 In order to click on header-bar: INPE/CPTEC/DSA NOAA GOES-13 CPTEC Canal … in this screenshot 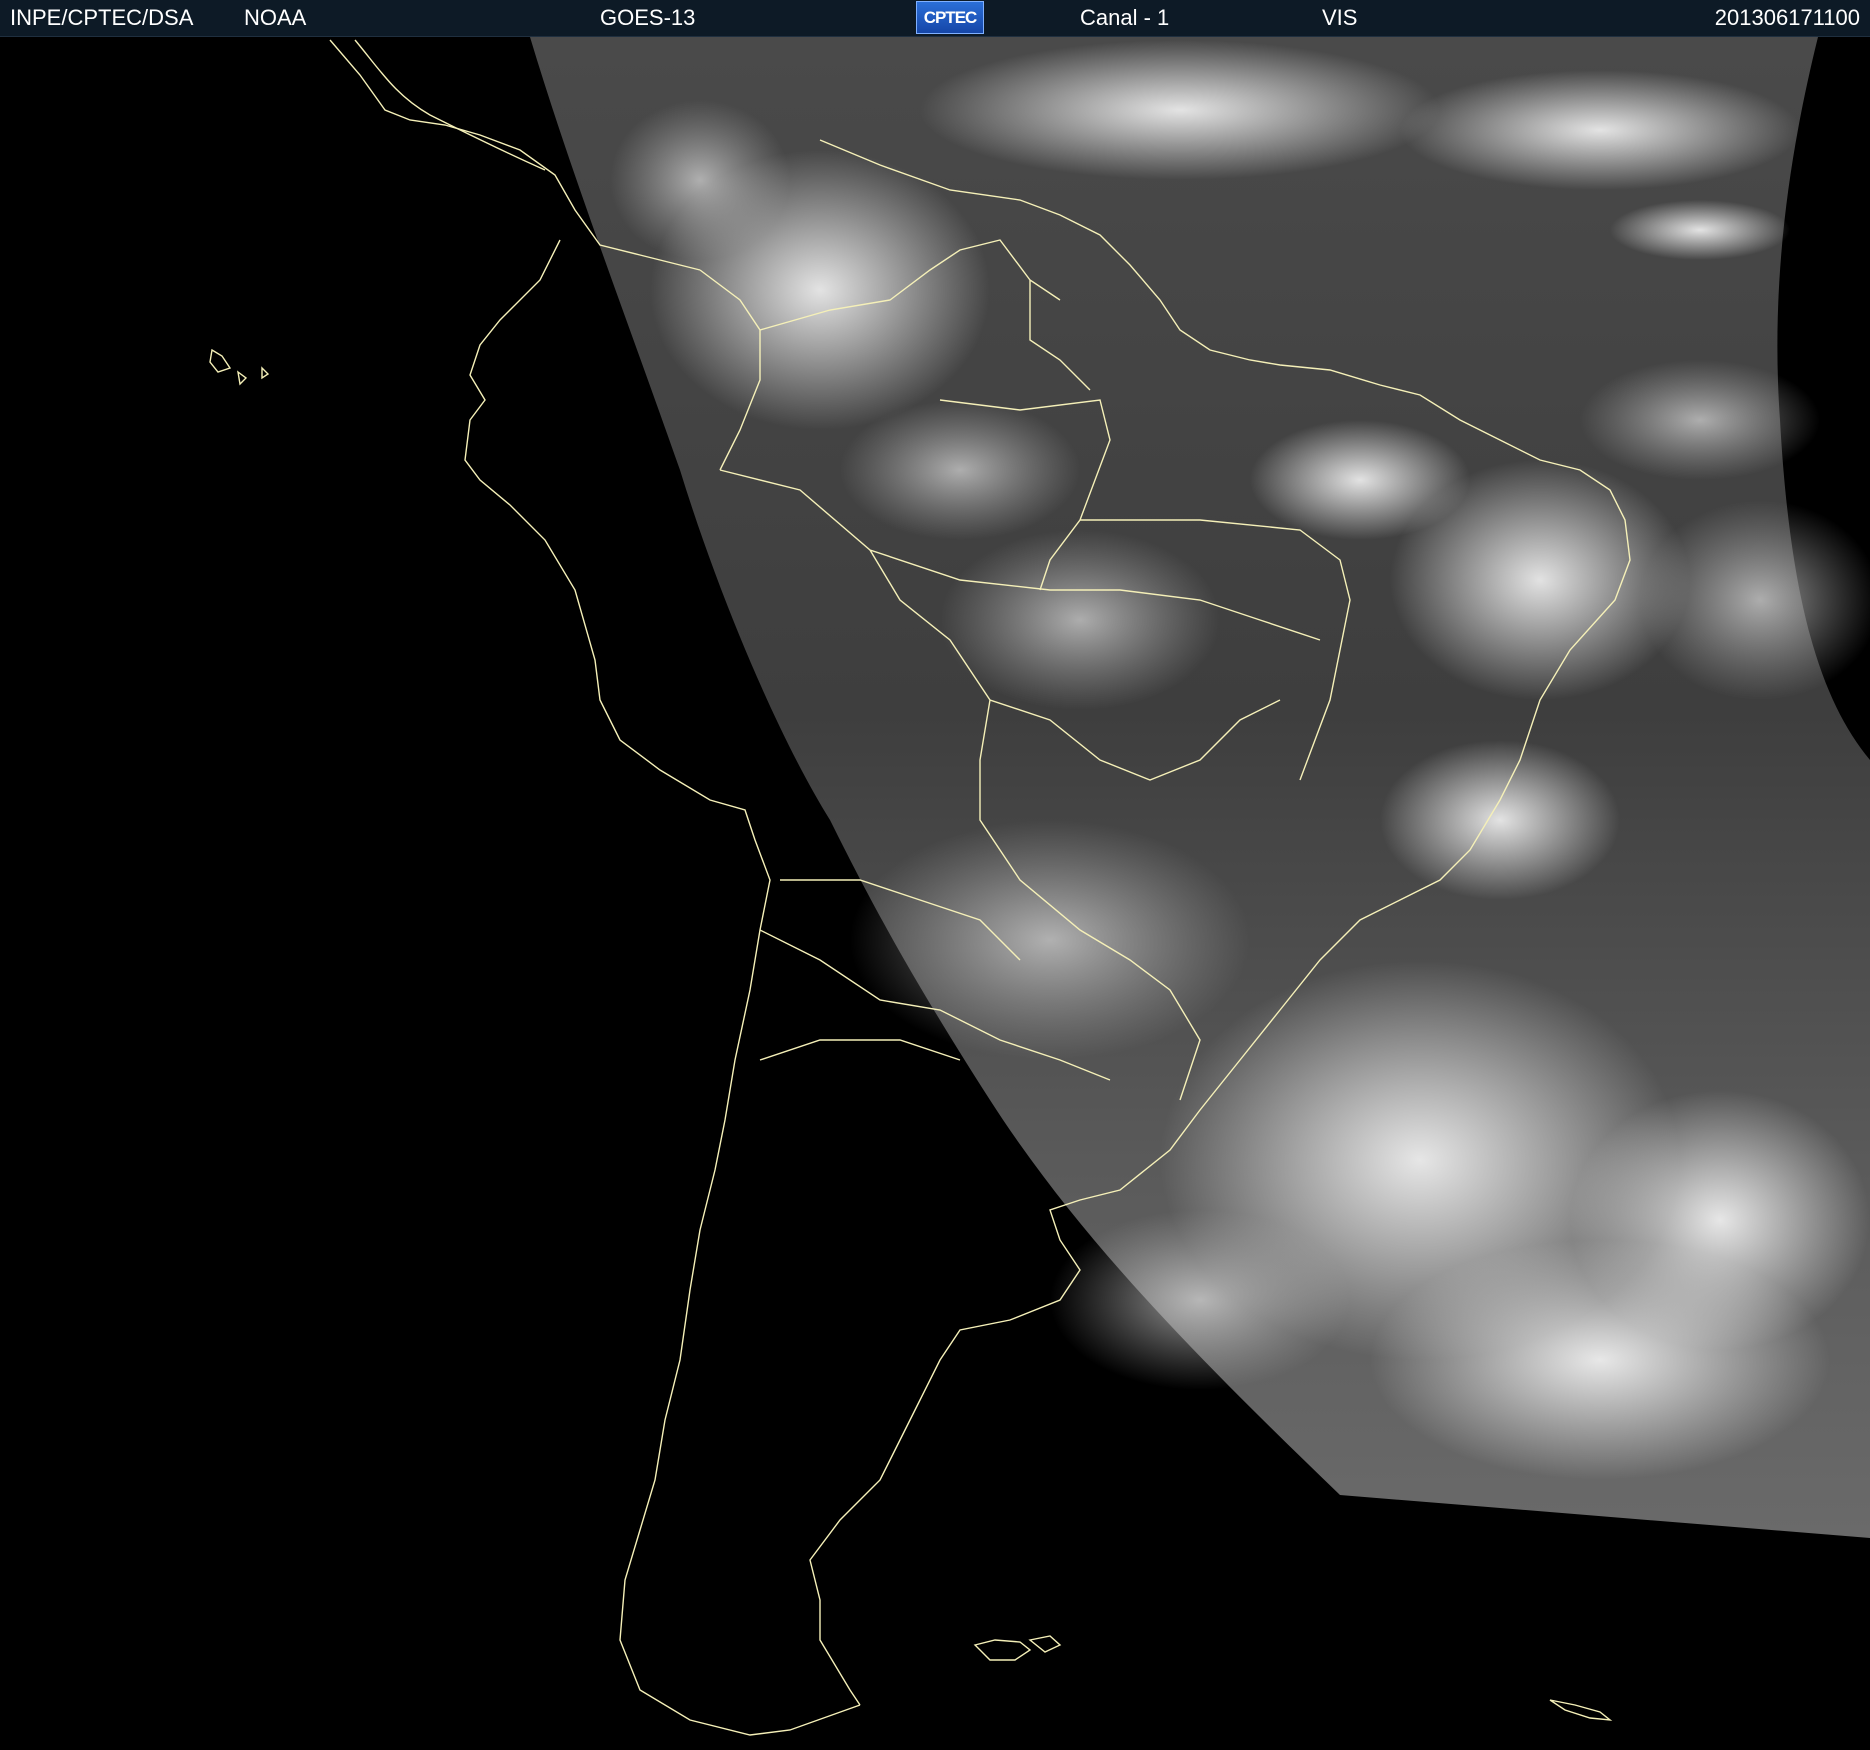, I will do `click(935, 18)`.